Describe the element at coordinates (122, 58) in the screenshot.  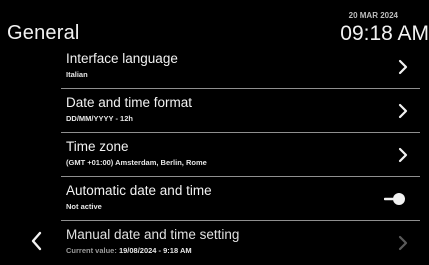
I see `setting-label: Interface language` at that location.